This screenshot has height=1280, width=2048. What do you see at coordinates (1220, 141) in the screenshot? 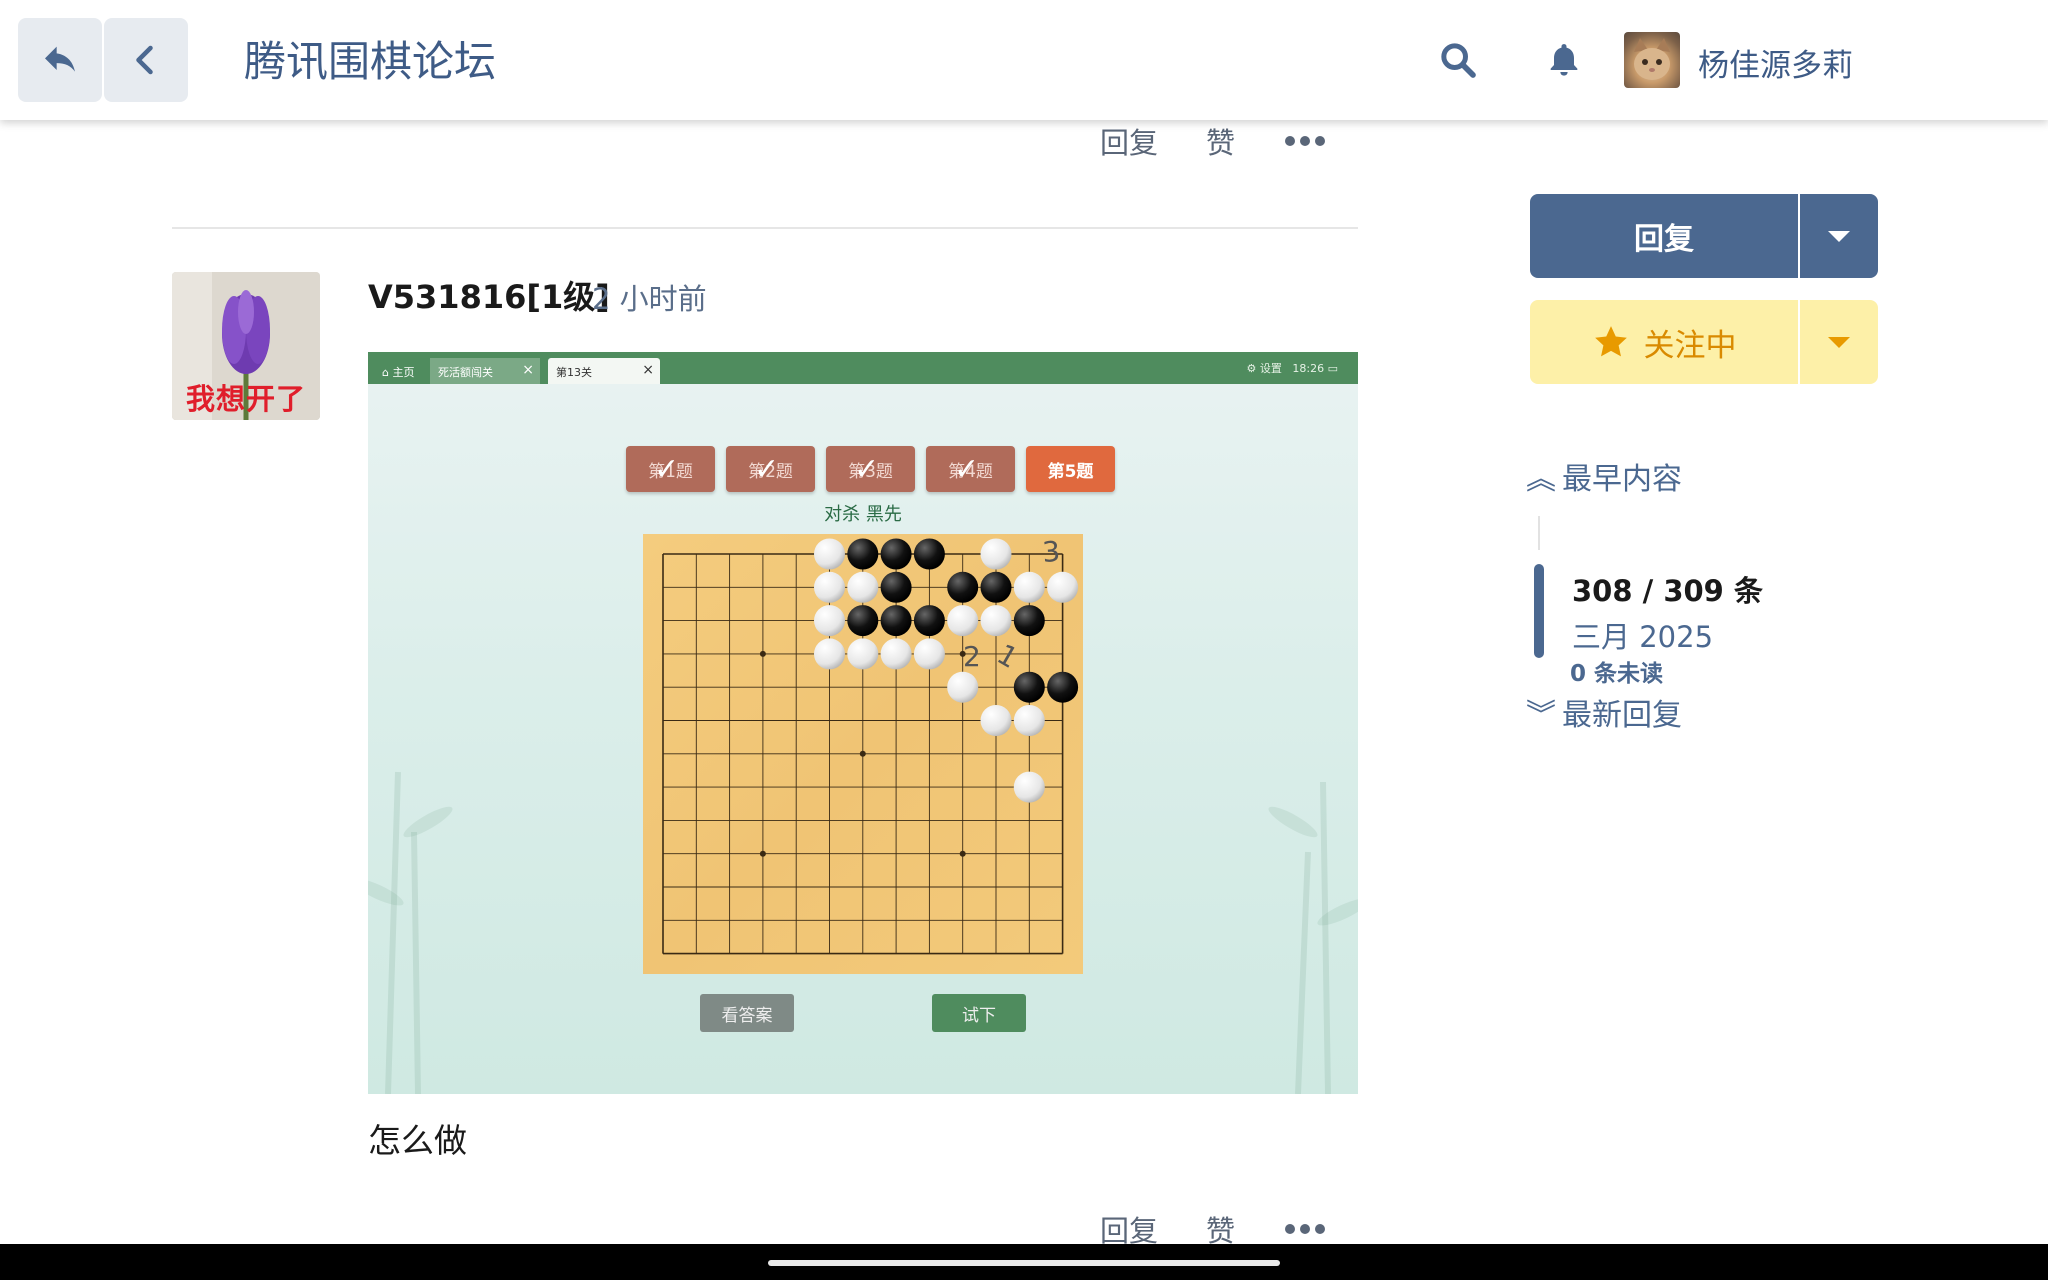
I see `like-link: 赞` at bounding box center [1220, 141].